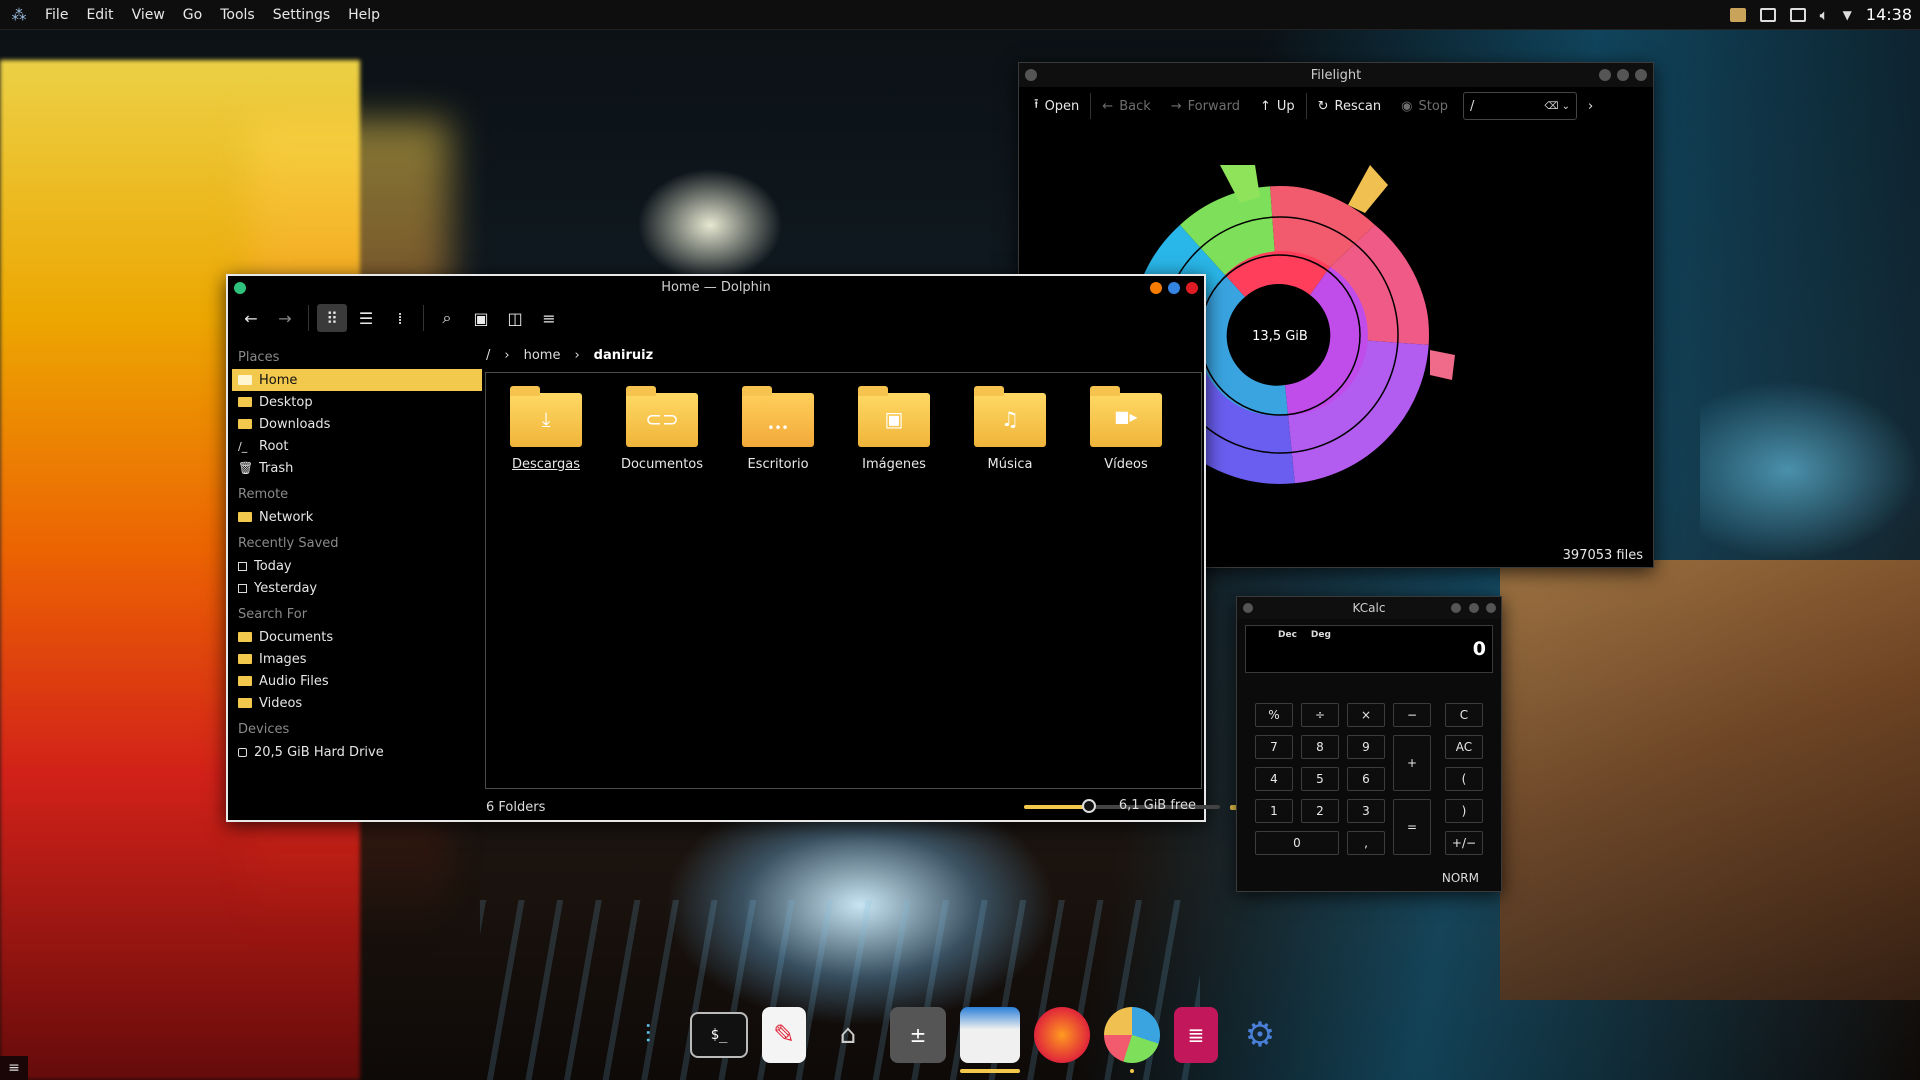  I want to click on chevron-right-icon: ›, so click(1590, 106).